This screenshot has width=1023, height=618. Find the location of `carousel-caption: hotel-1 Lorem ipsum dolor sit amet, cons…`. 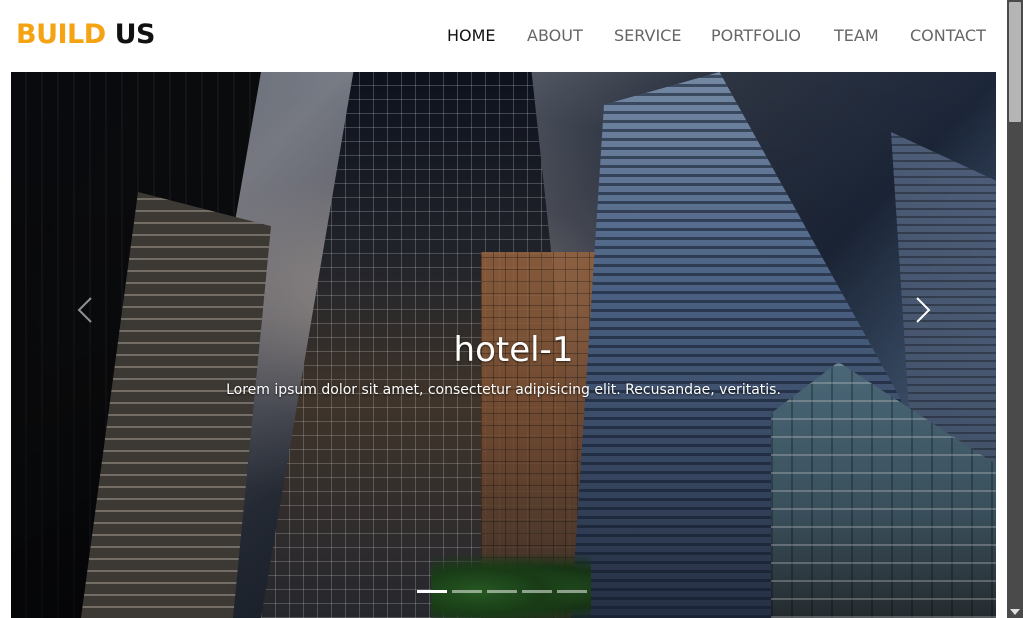

carousel-caption: hotel-1 Lorem ipsum dolor sit amet, cons… is located at coordinates (503, 364).